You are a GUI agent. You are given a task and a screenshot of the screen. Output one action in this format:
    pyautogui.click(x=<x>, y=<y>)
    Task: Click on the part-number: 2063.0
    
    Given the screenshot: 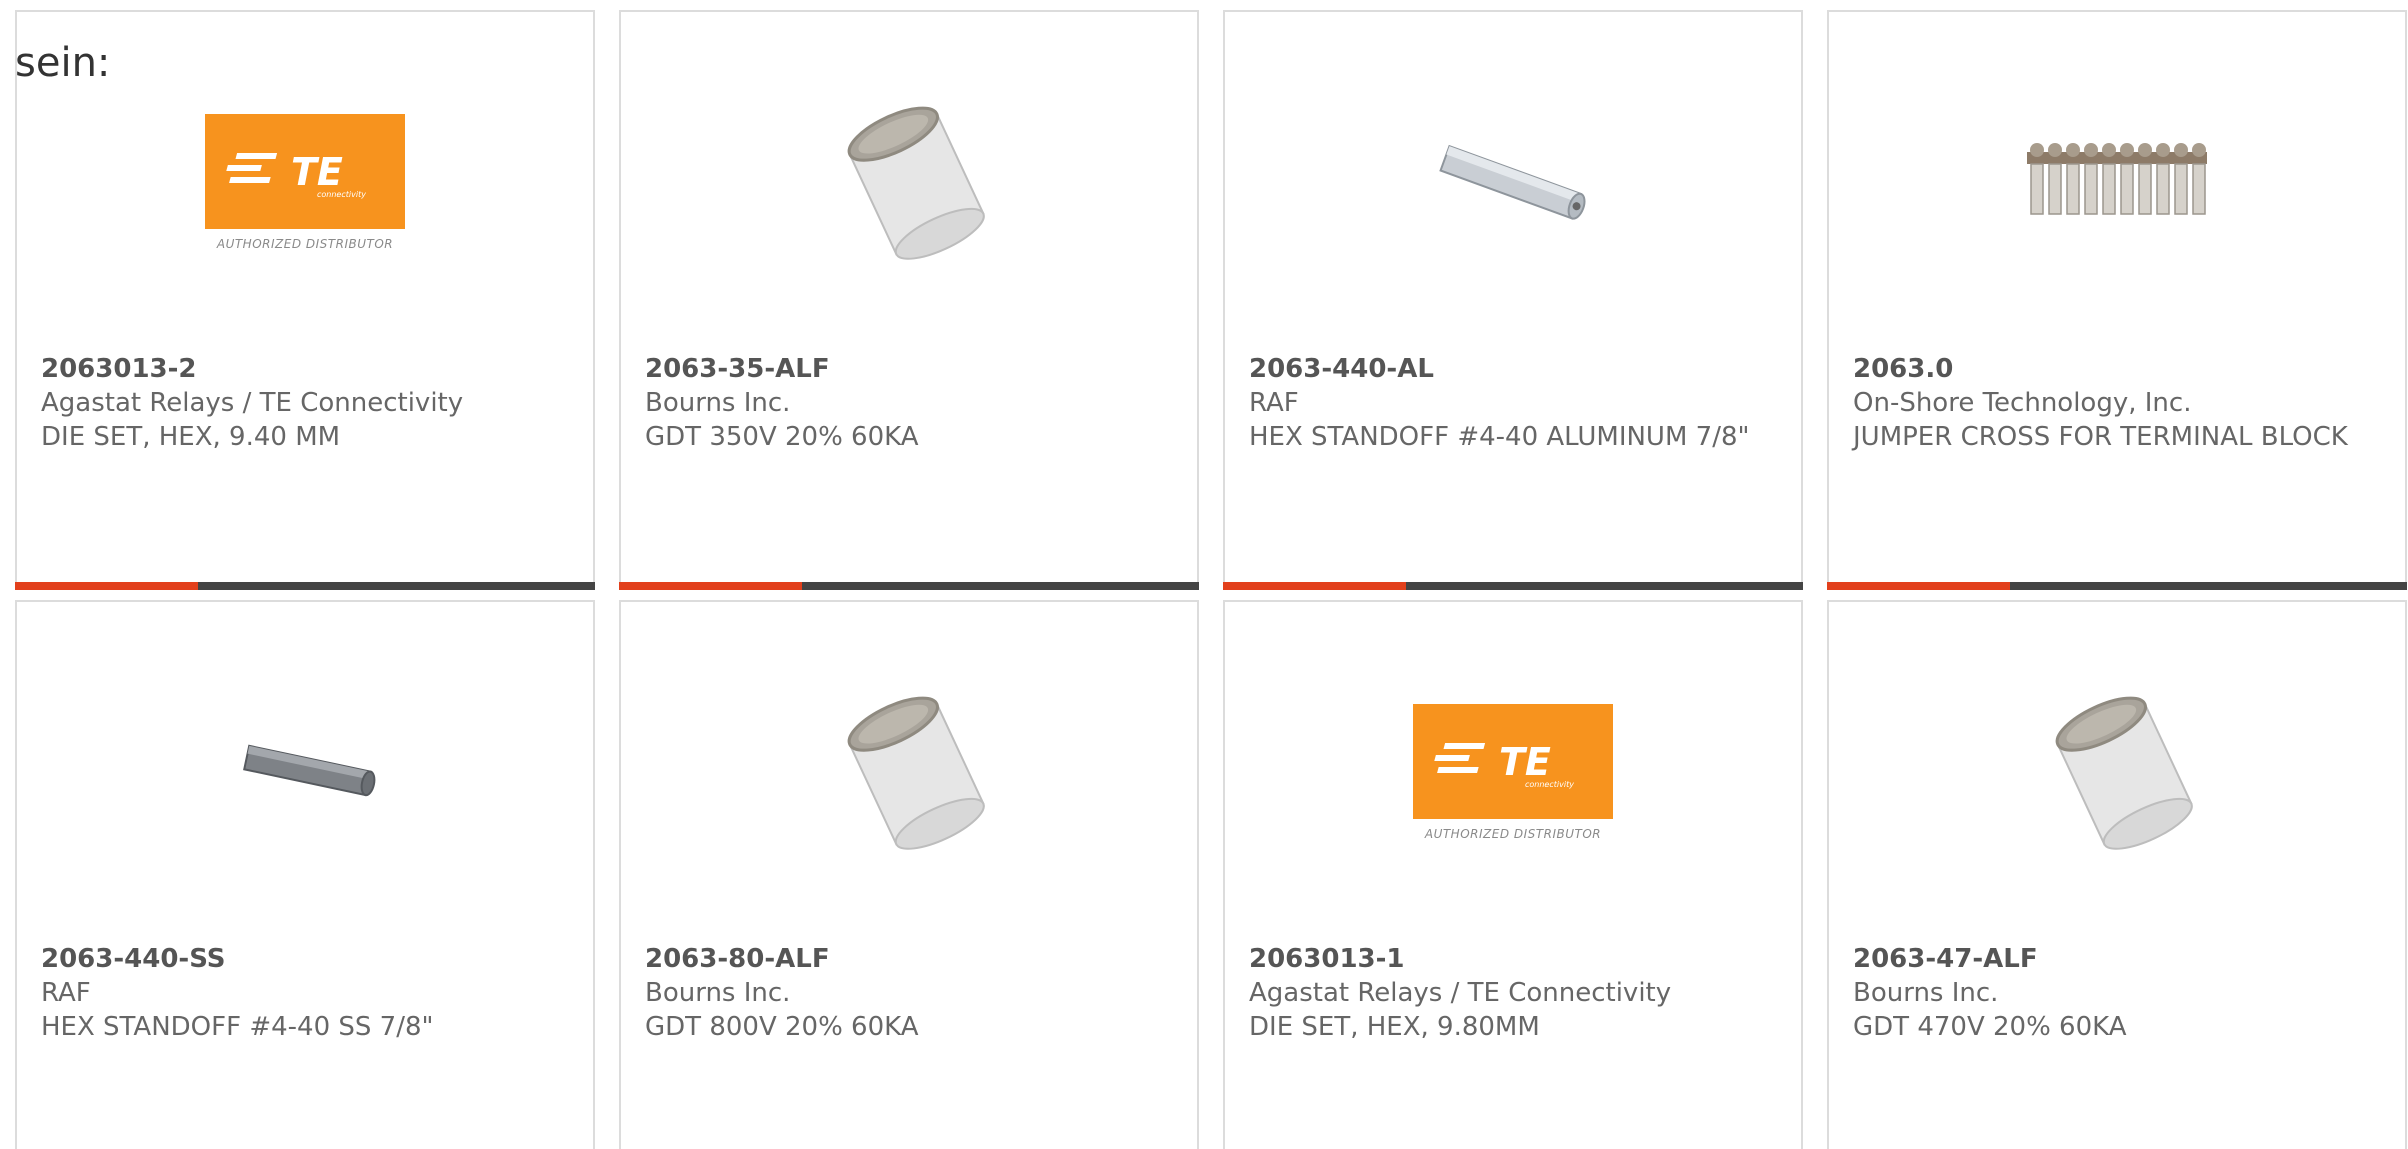 What is the action you would take?
    pyautogui.click(x=2117, y=369)
    